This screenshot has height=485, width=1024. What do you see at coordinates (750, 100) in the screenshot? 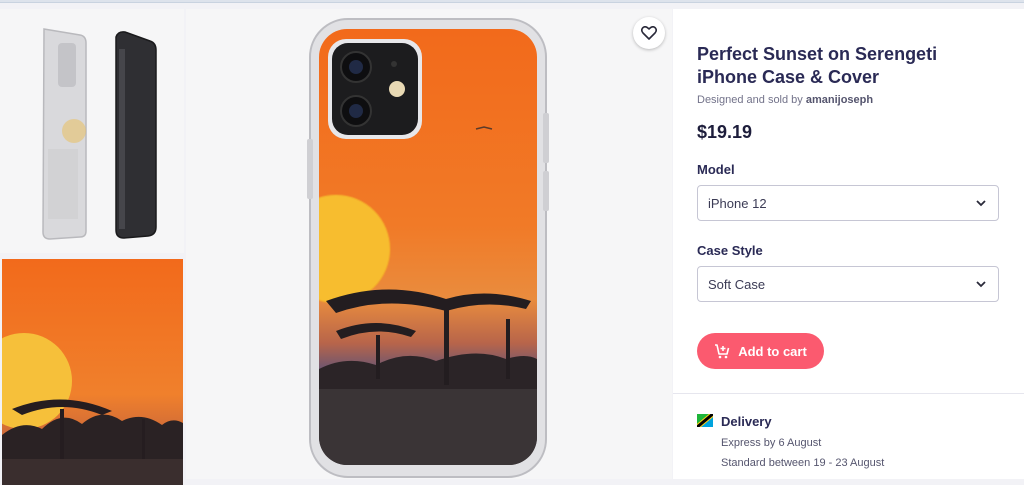
I see `designer-credit-prefix: Designed and sold by` at bounding box center [750, 100].